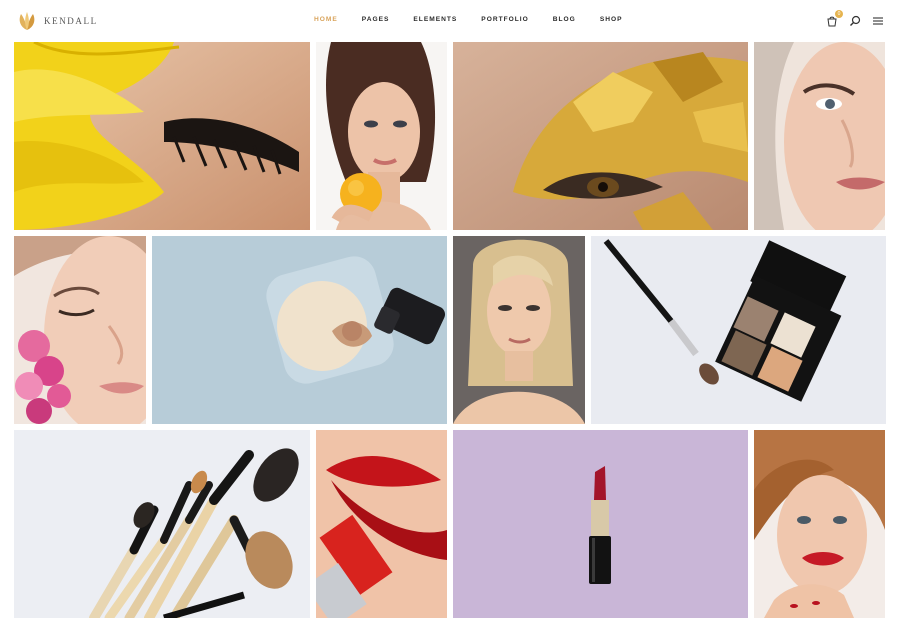  I want to click on logo: KENDALL, so click(57, 21).